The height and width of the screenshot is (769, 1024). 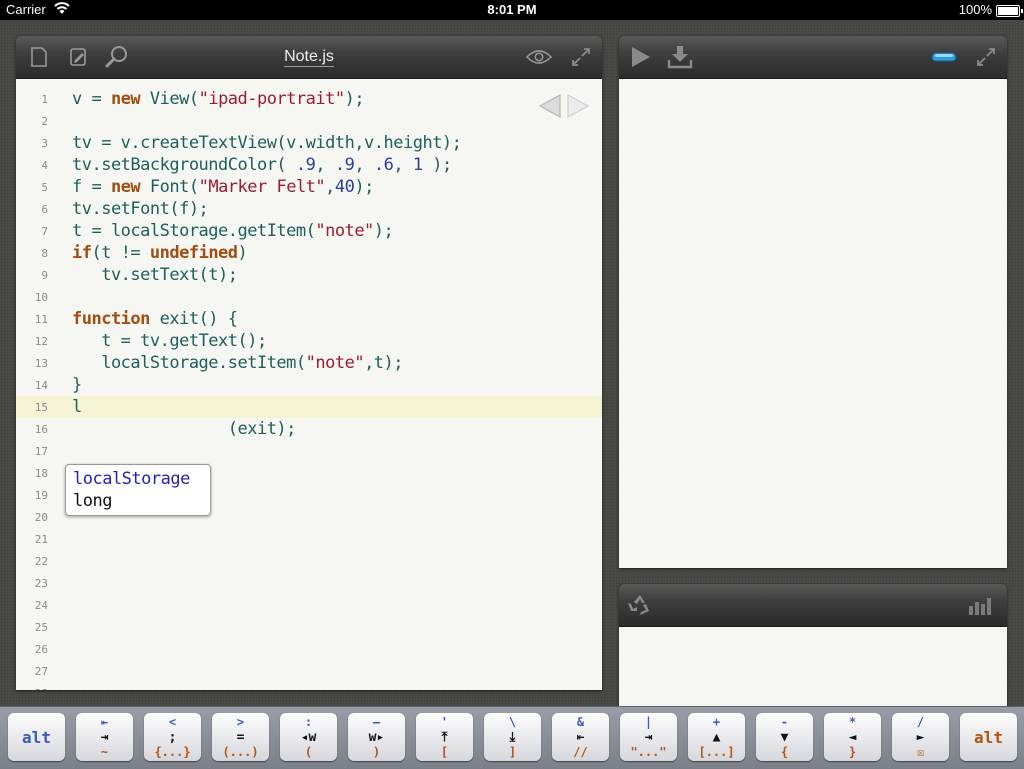 I want to click on accessory-key: > = (...), so click(x=240, y=737).